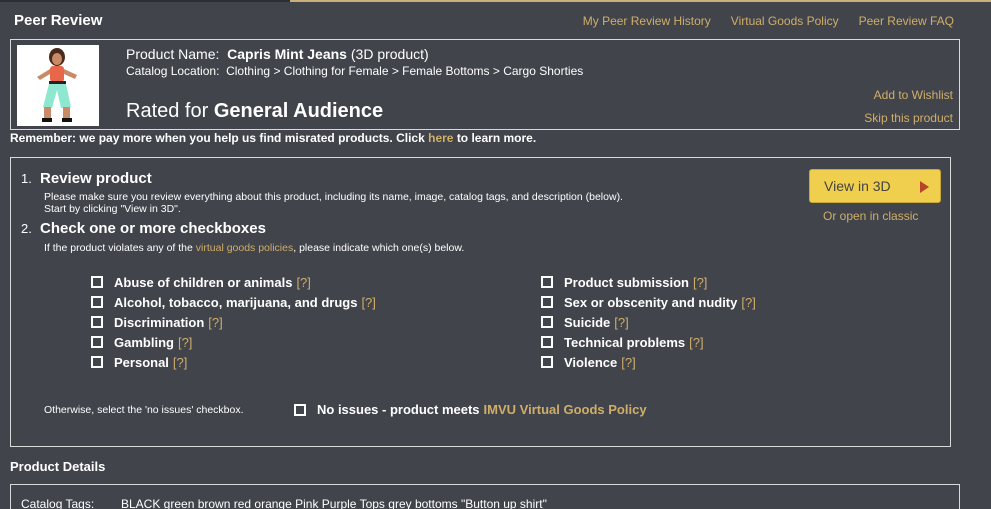  Describe the element at coordinates (244, 248) in the screenshot. I see `virtual-goods-policies-link: virtual goods policies` at that location.